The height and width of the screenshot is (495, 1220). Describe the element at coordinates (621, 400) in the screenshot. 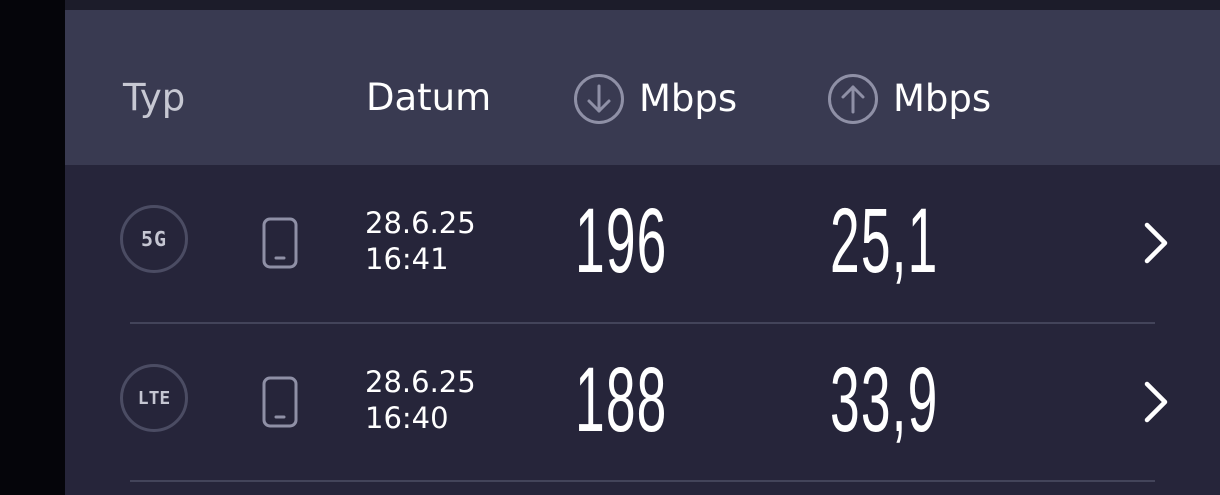

I see `download-speed-value: 188` at that location.